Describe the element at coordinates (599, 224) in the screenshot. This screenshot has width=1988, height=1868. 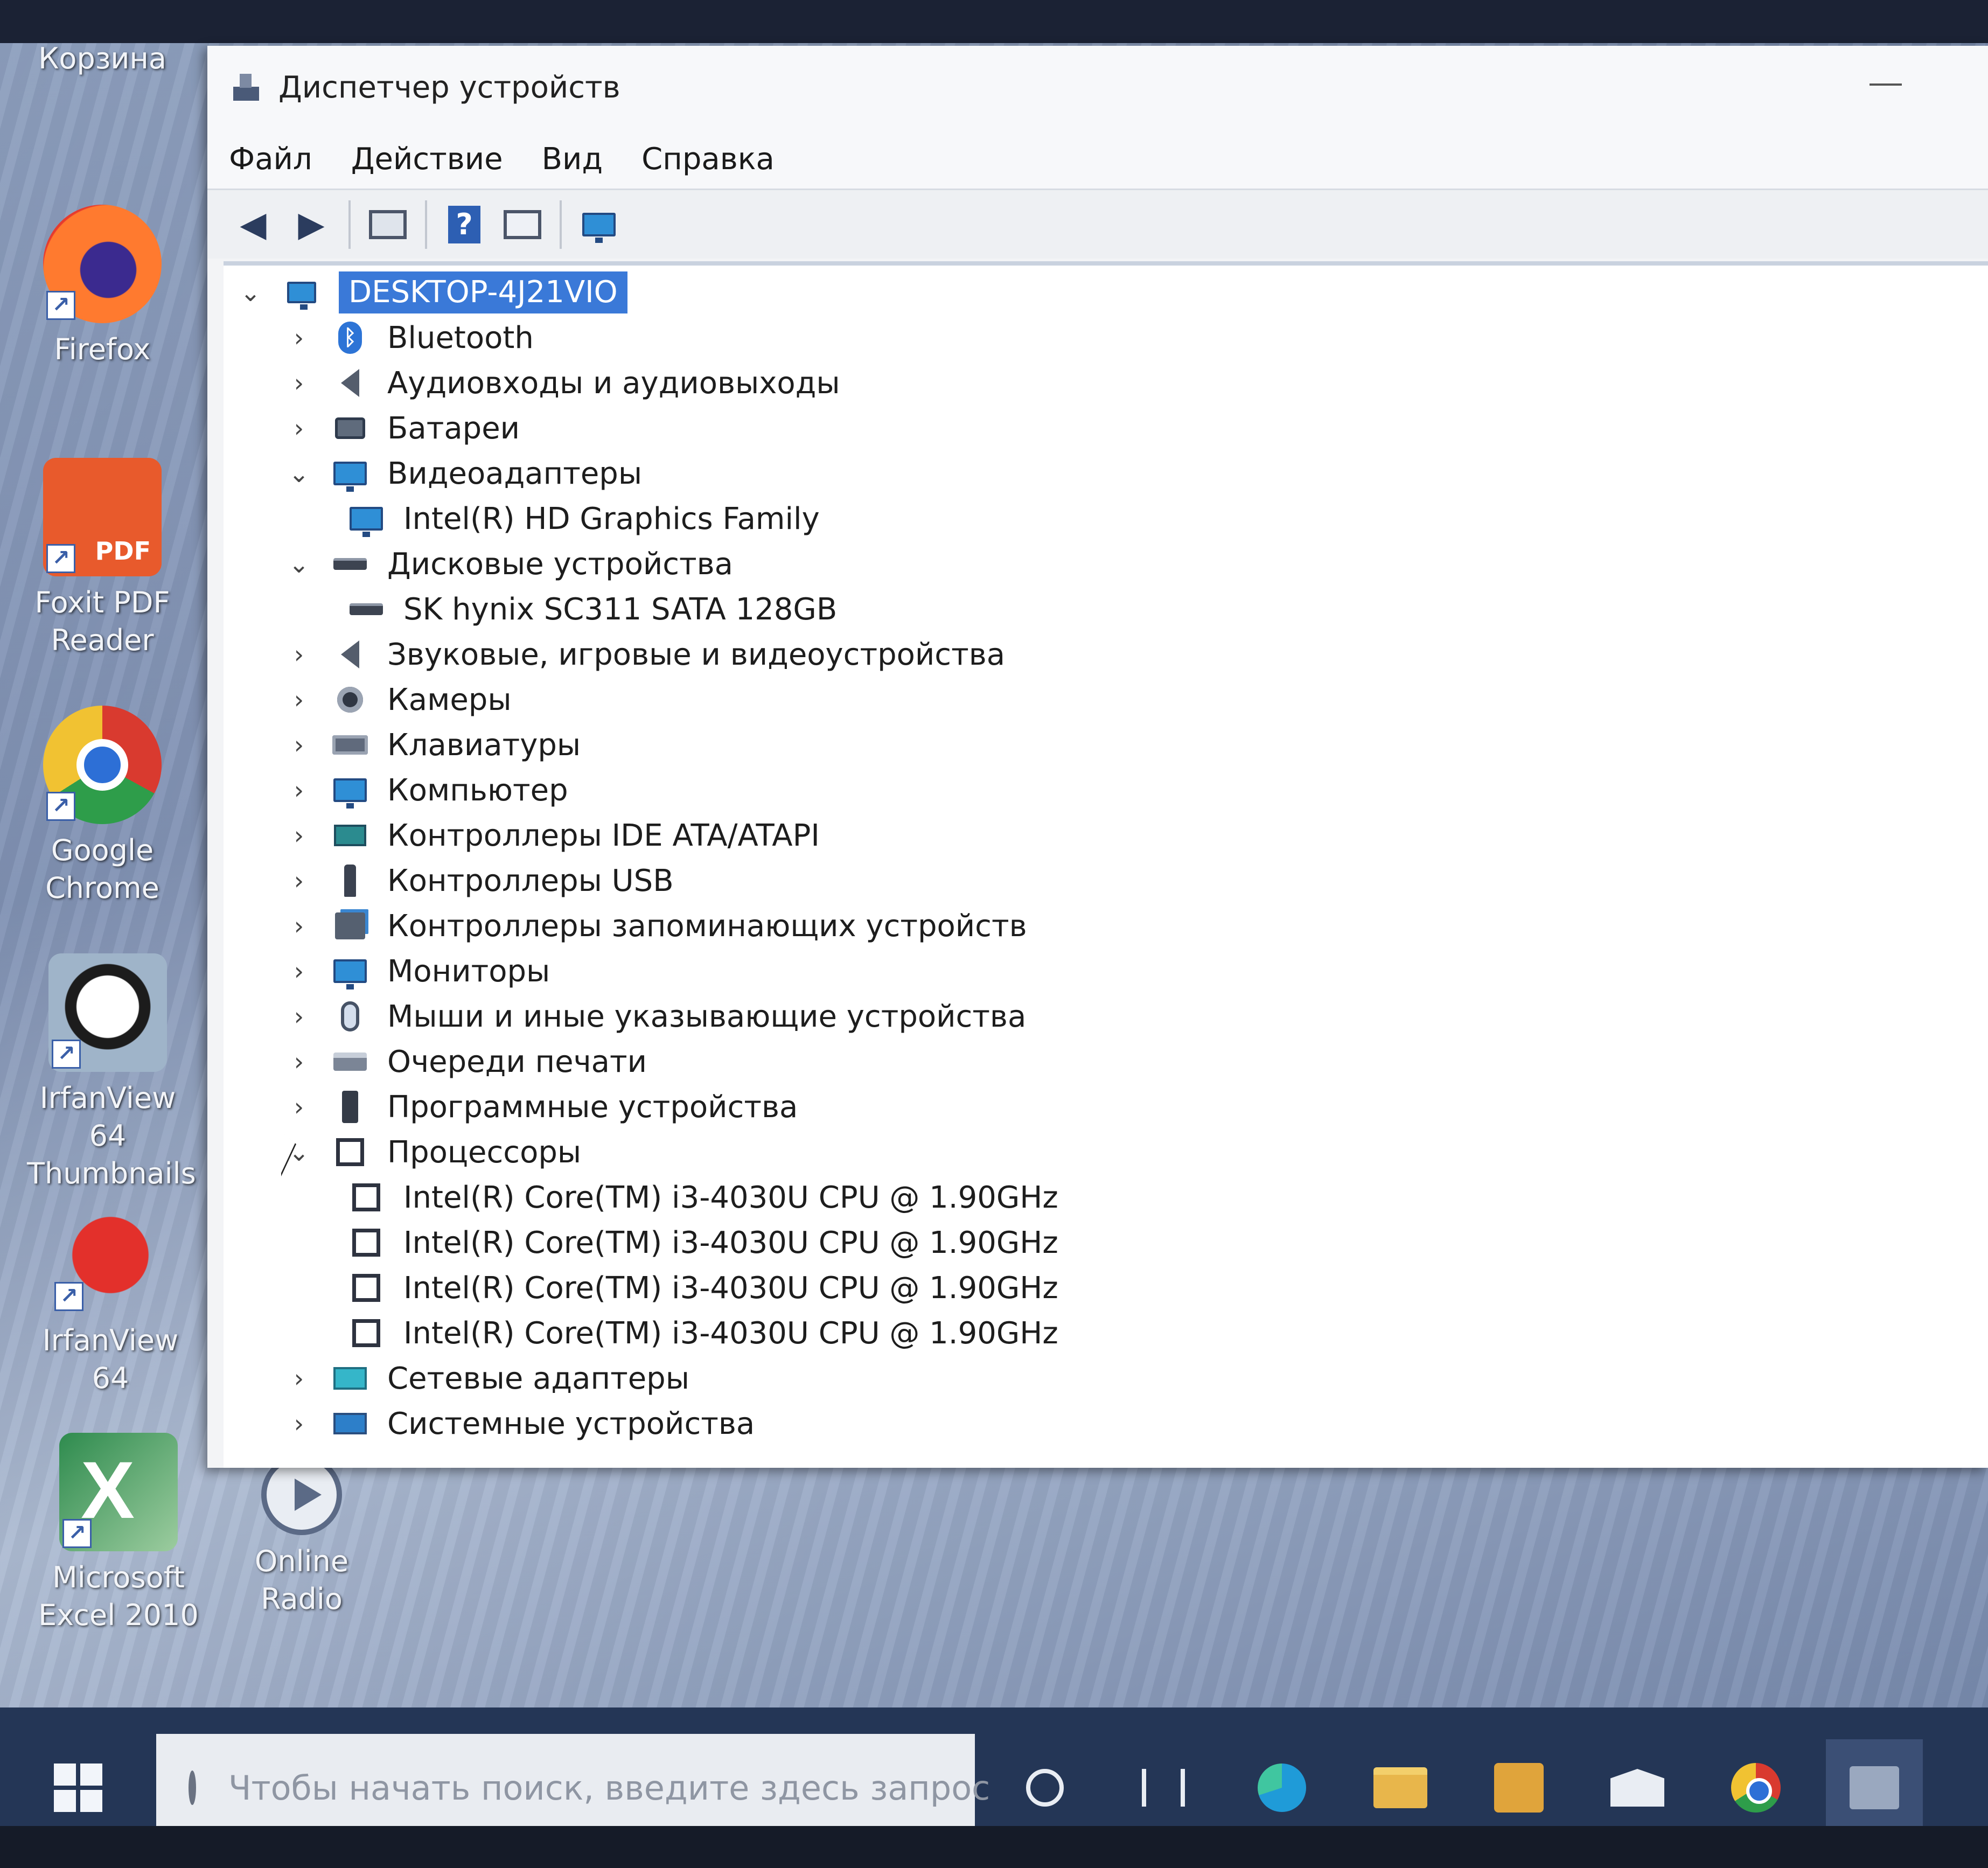
I see `monitor-icon` at that location.